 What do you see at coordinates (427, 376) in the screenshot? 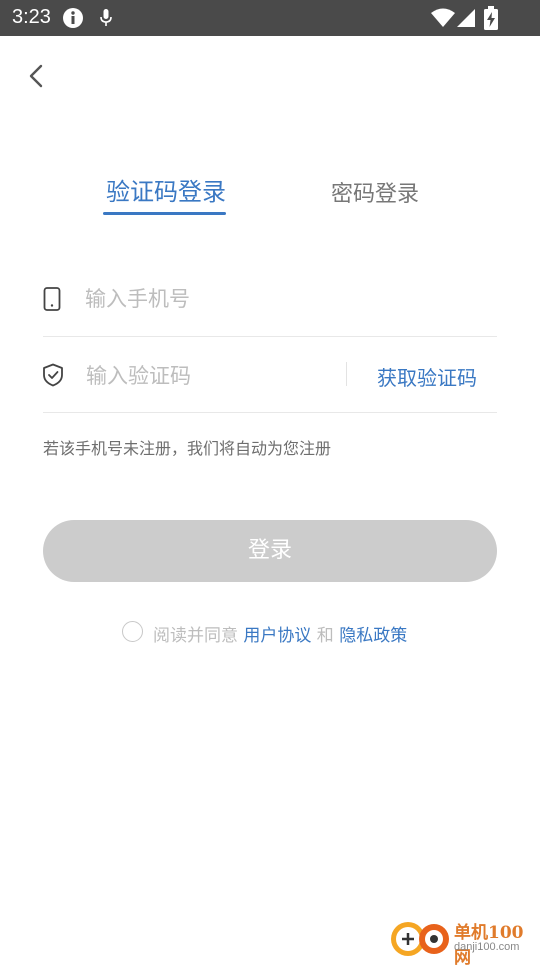
I see `get-code-button: 获取验证码` at bounding box center [427, 376].